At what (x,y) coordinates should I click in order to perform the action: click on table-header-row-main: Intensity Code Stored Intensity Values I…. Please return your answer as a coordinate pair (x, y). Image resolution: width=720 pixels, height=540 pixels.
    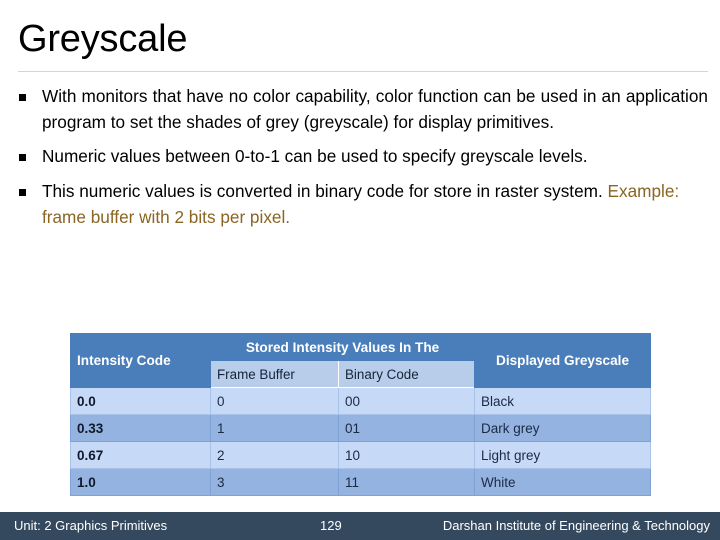
    Looking at the image, I should click on (361, 360).